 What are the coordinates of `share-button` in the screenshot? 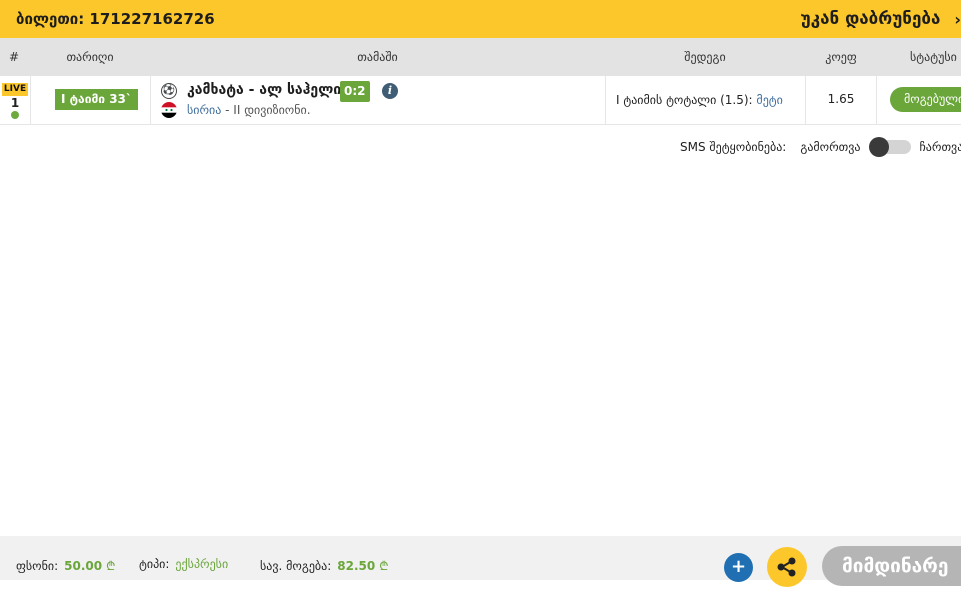 It's located at (787, 567).